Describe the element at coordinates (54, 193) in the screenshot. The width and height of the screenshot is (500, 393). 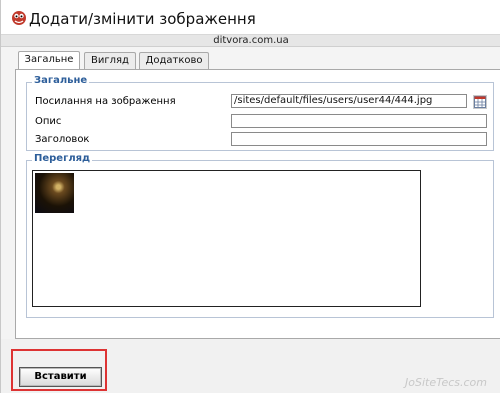
I see `preview-image` at that location.